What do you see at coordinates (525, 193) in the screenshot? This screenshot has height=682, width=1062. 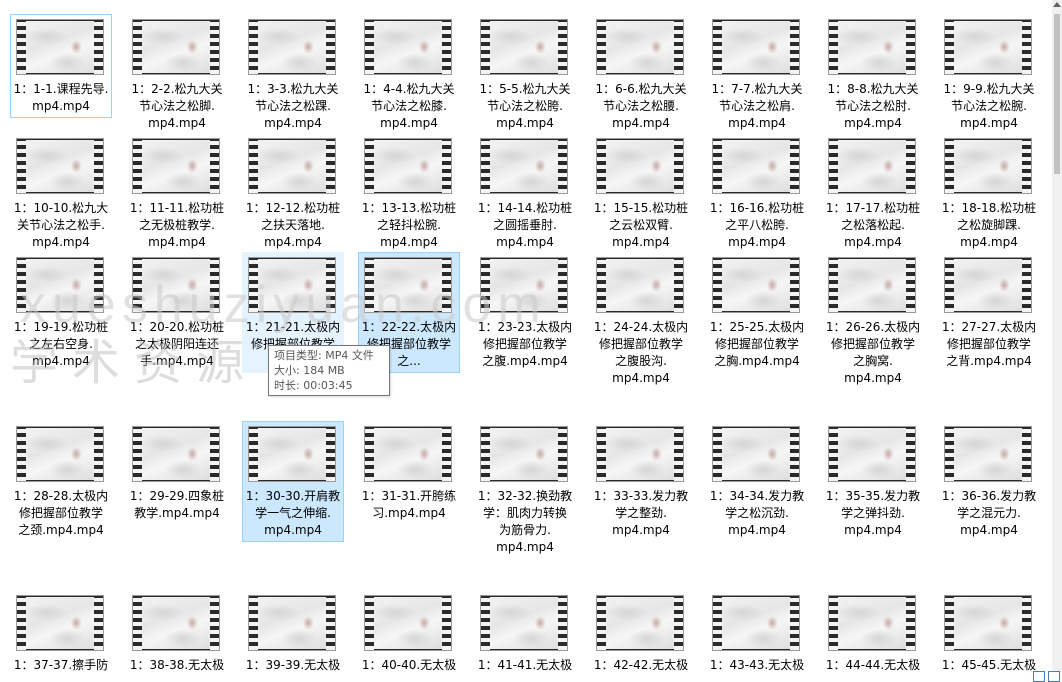 I see `file-item: 1：14-14.松功桩 之圆摇垂肘. mp4.mp4` at bounding box center [525, 193].